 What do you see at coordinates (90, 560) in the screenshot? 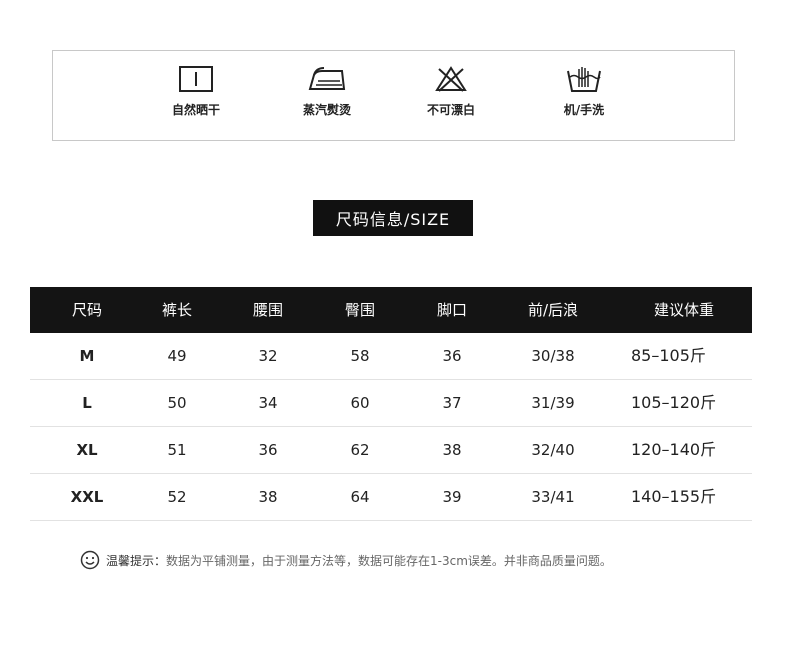
I see `smiley-icon` at bounding box center [90, 560].